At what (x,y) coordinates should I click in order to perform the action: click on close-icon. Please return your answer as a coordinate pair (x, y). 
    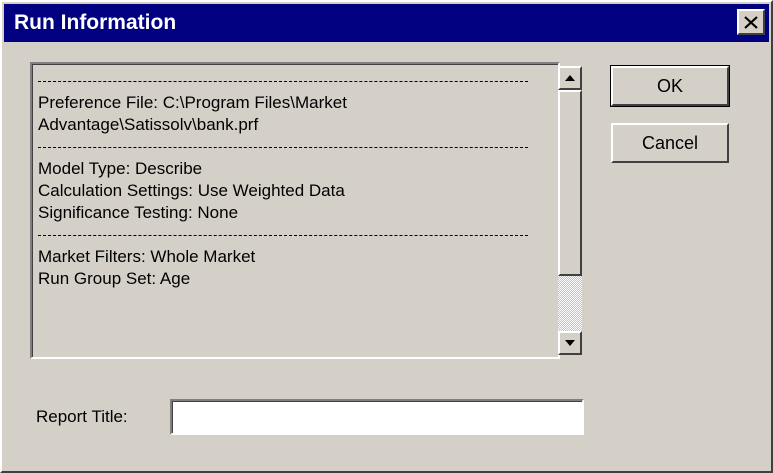
    Looking at the image, I should click on (751, 22).